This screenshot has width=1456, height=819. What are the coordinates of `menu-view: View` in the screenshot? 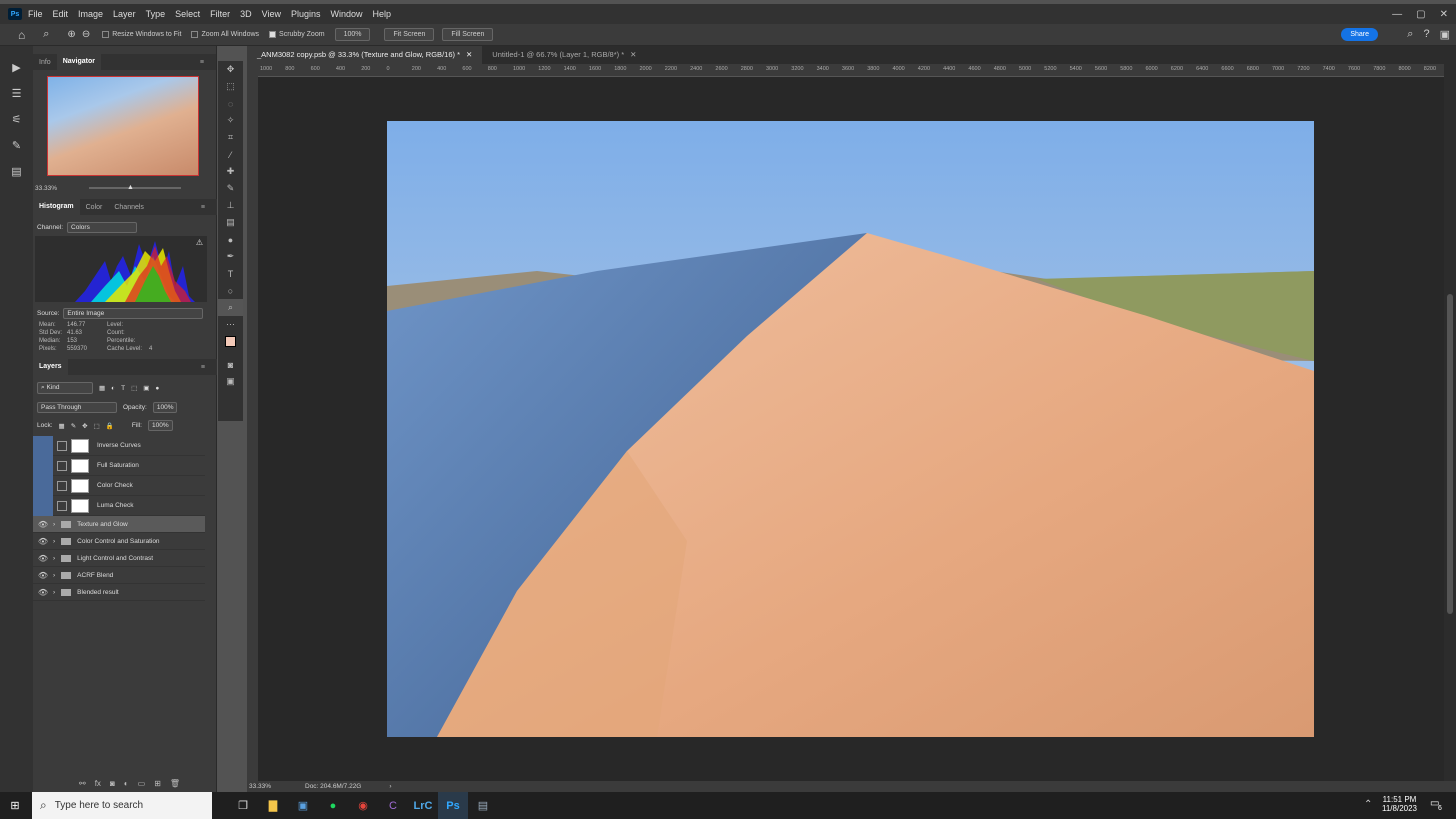 It's located at (271, 14).